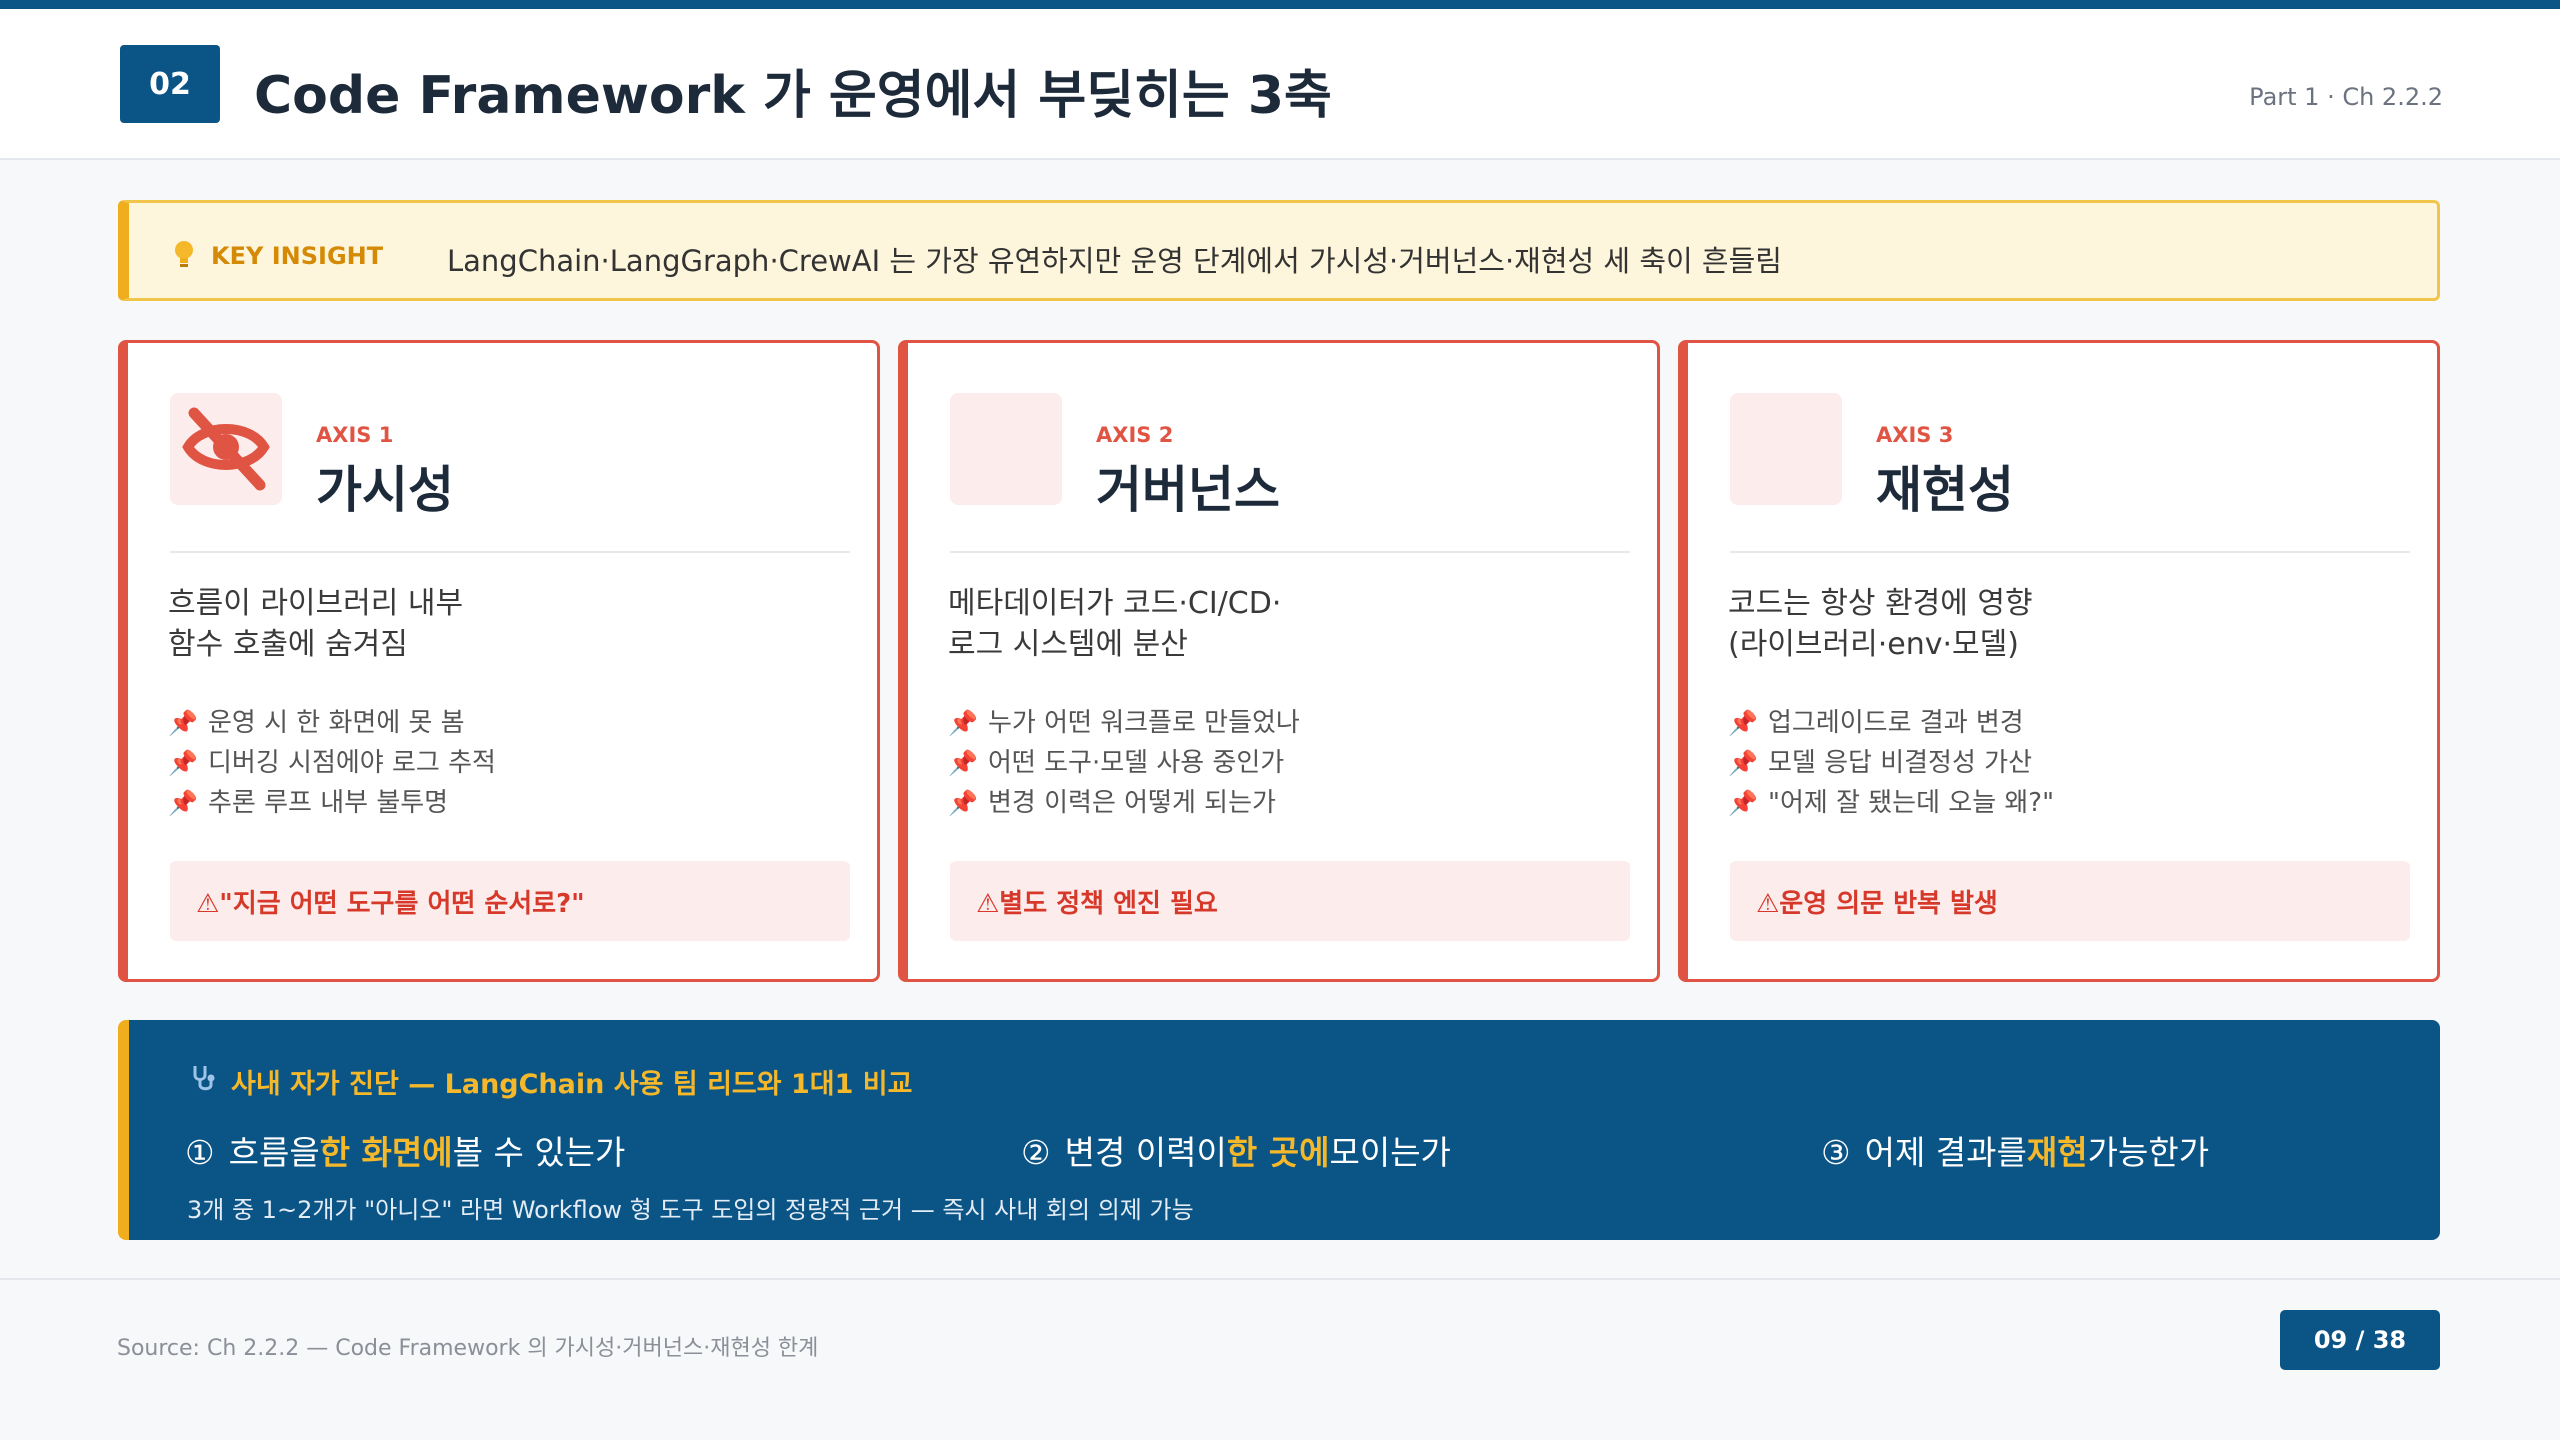 This screenshot has height=1440, width=2560. What do you see at coordinates (1945, 1152) in the screenshot?
I see `question-text: 어제 결과를` at bounding box center [1945, 1152].